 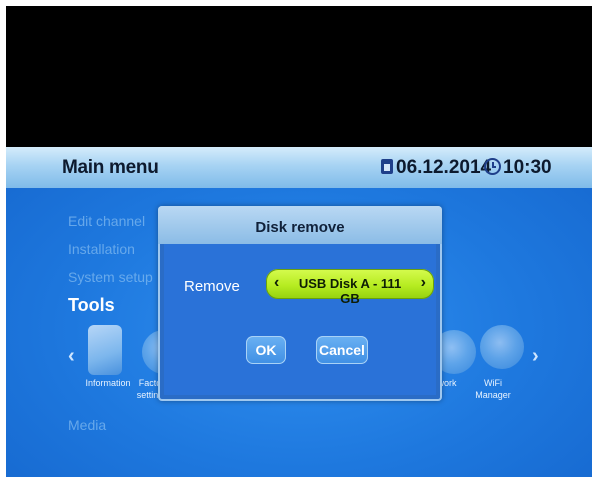 What do you see at coordinates (492, 166) in the screenshot?
I see `clock-icon` at bounding box center [492, 166].